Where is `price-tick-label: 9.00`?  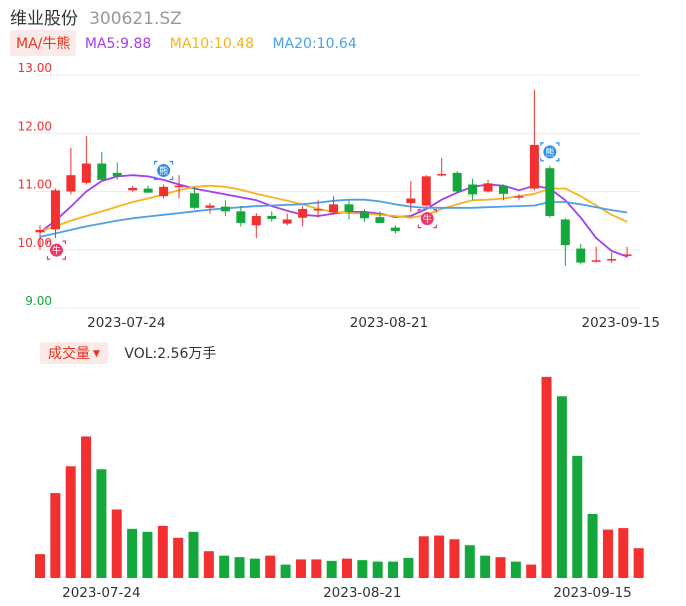
price-tick-label: 9.00 is located at coordinates (38, 301).